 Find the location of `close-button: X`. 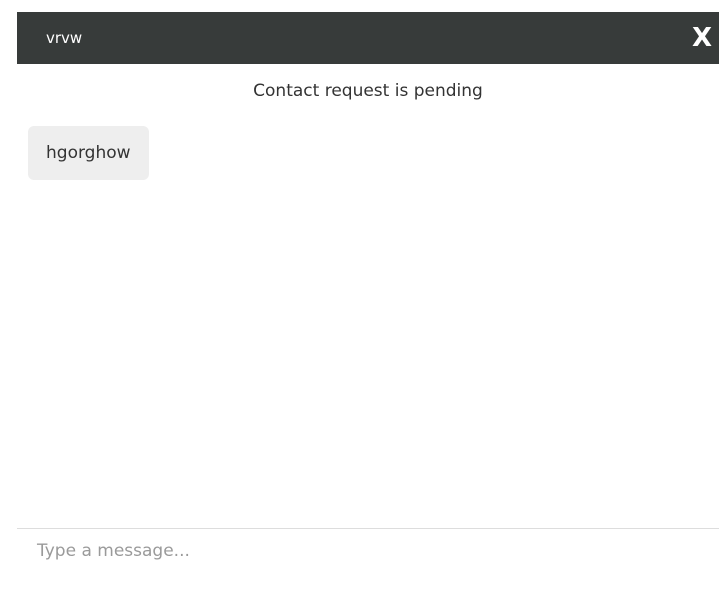

close-button: X is located at coordinates (702, 38).